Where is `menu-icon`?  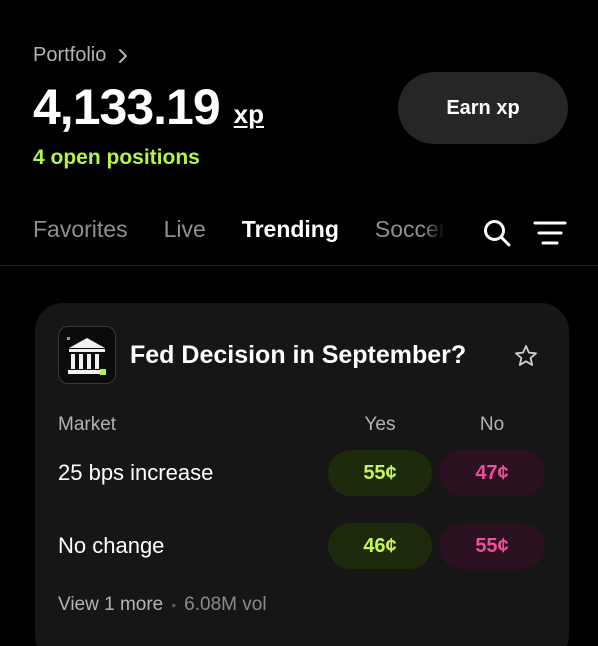
menu-icon is located at coordinates (550, 233).